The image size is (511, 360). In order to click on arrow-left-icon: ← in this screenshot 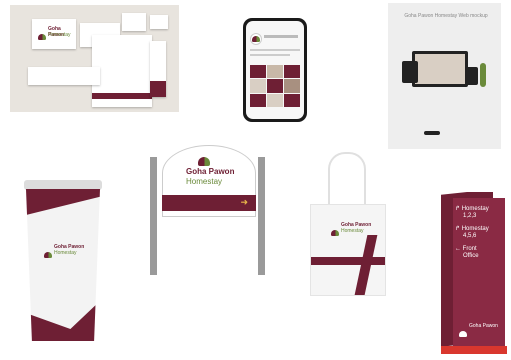, I will do `click(458, 249)`.